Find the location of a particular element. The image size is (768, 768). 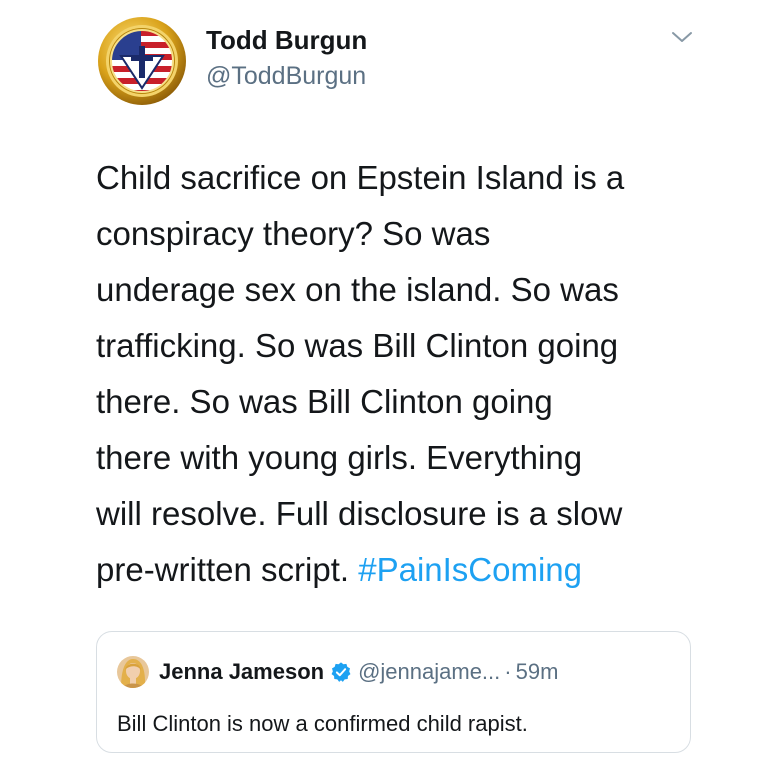

quoted-author-avatar is located at coordinates (133, 672).